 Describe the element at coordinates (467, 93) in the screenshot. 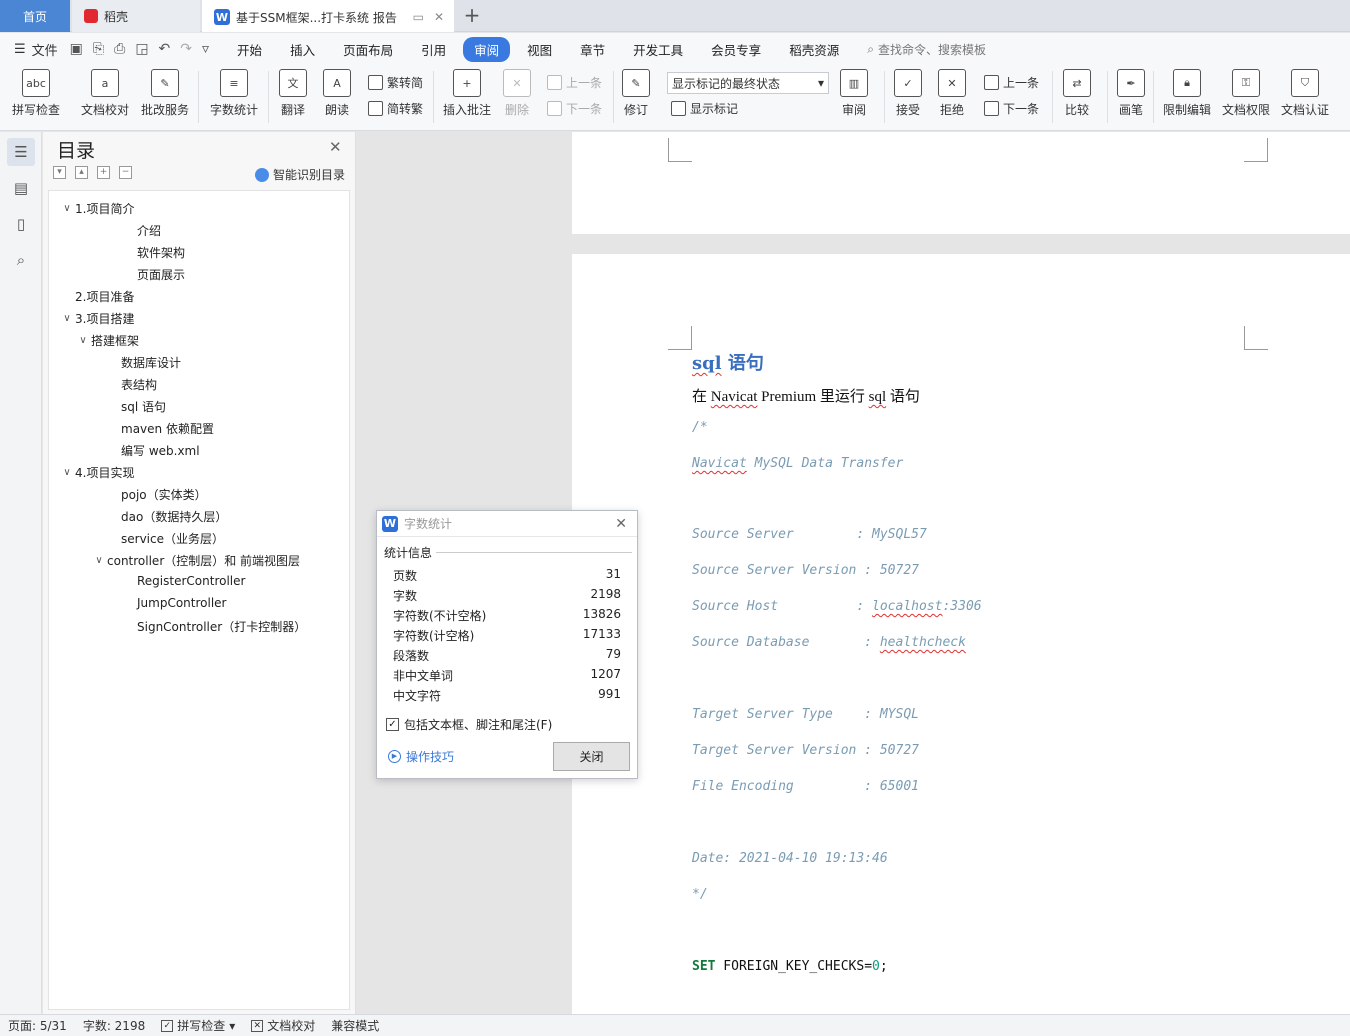

I see `insert-comment-button: + 插入批注` at that location.